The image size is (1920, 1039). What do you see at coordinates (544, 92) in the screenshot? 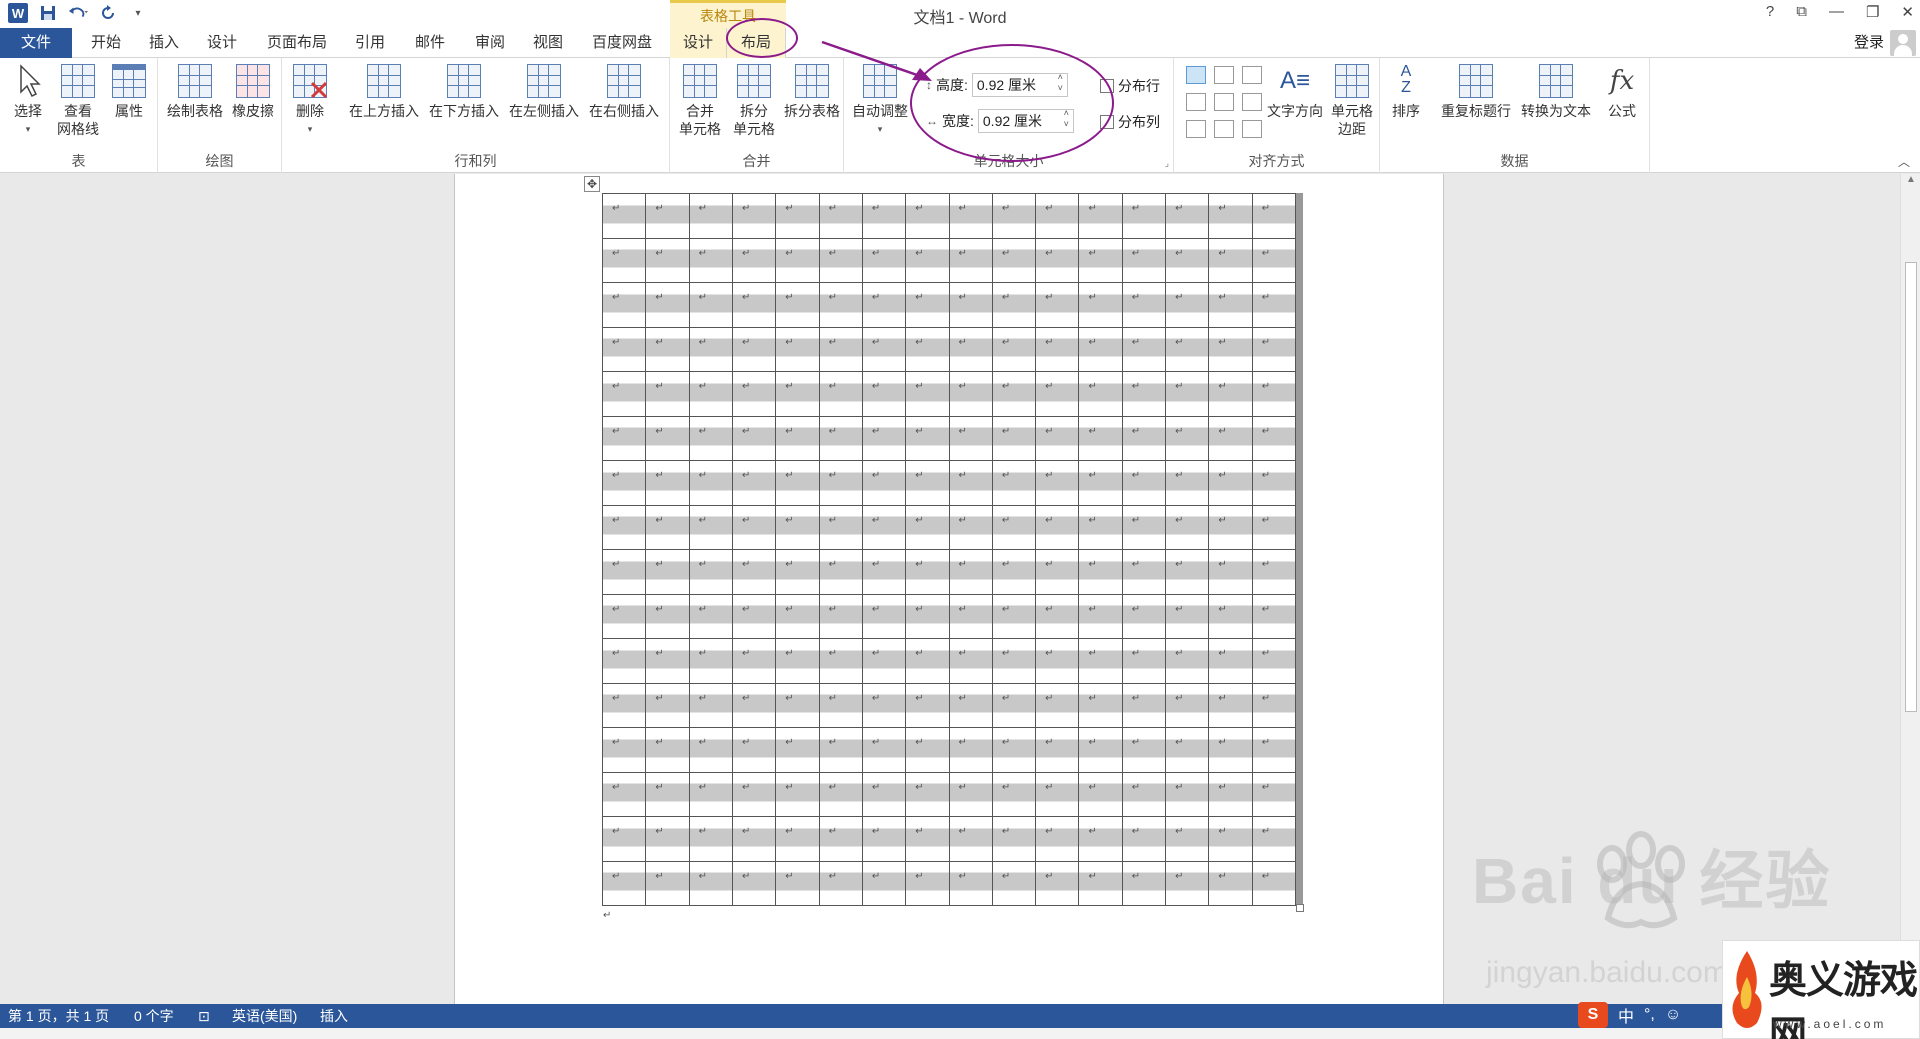
I see `insert-left-button: 在左侧插入` at bounding box center [544, 92].